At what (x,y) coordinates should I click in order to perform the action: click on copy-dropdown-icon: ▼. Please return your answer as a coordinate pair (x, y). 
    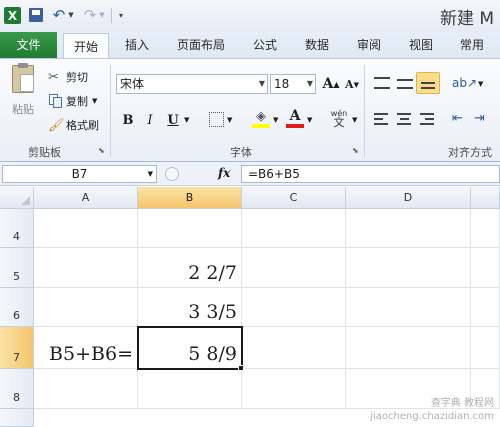
    Looking at the image, I should click on (94, 101).